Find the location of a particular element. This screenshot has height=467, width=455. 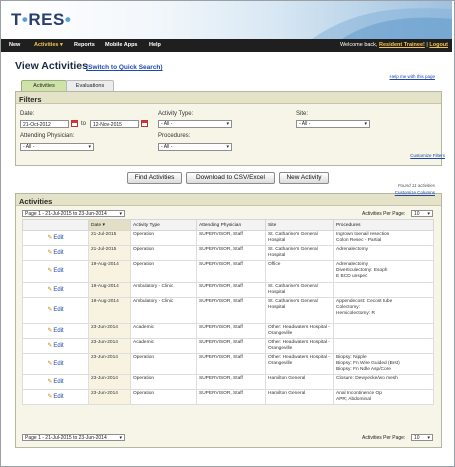

customize-columns-link: Customize Columns is located at coordinates (415, 192).